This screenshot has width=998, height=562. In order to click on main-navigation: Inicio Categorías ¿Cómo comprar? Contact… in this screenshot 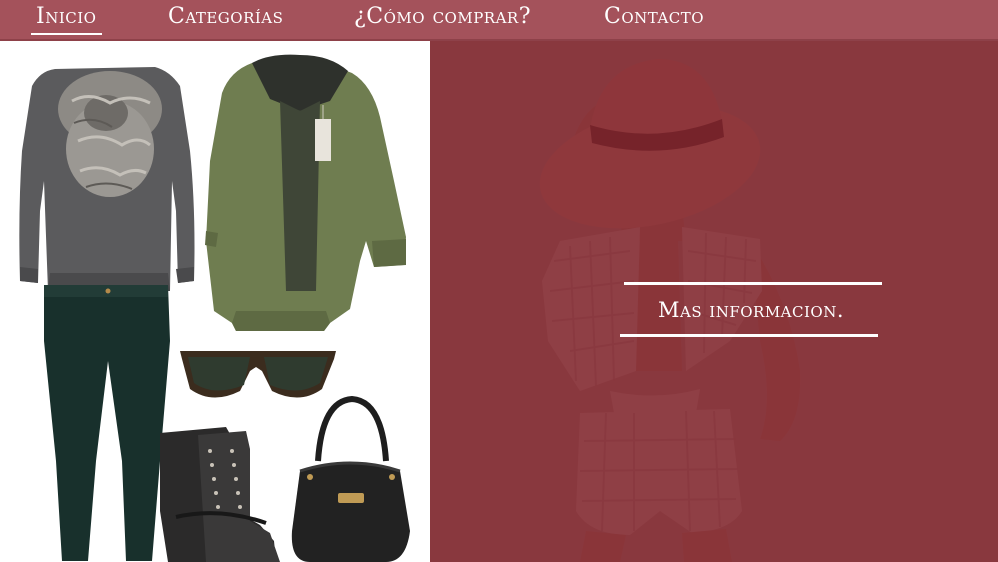, I will do `click(499, 20)`.